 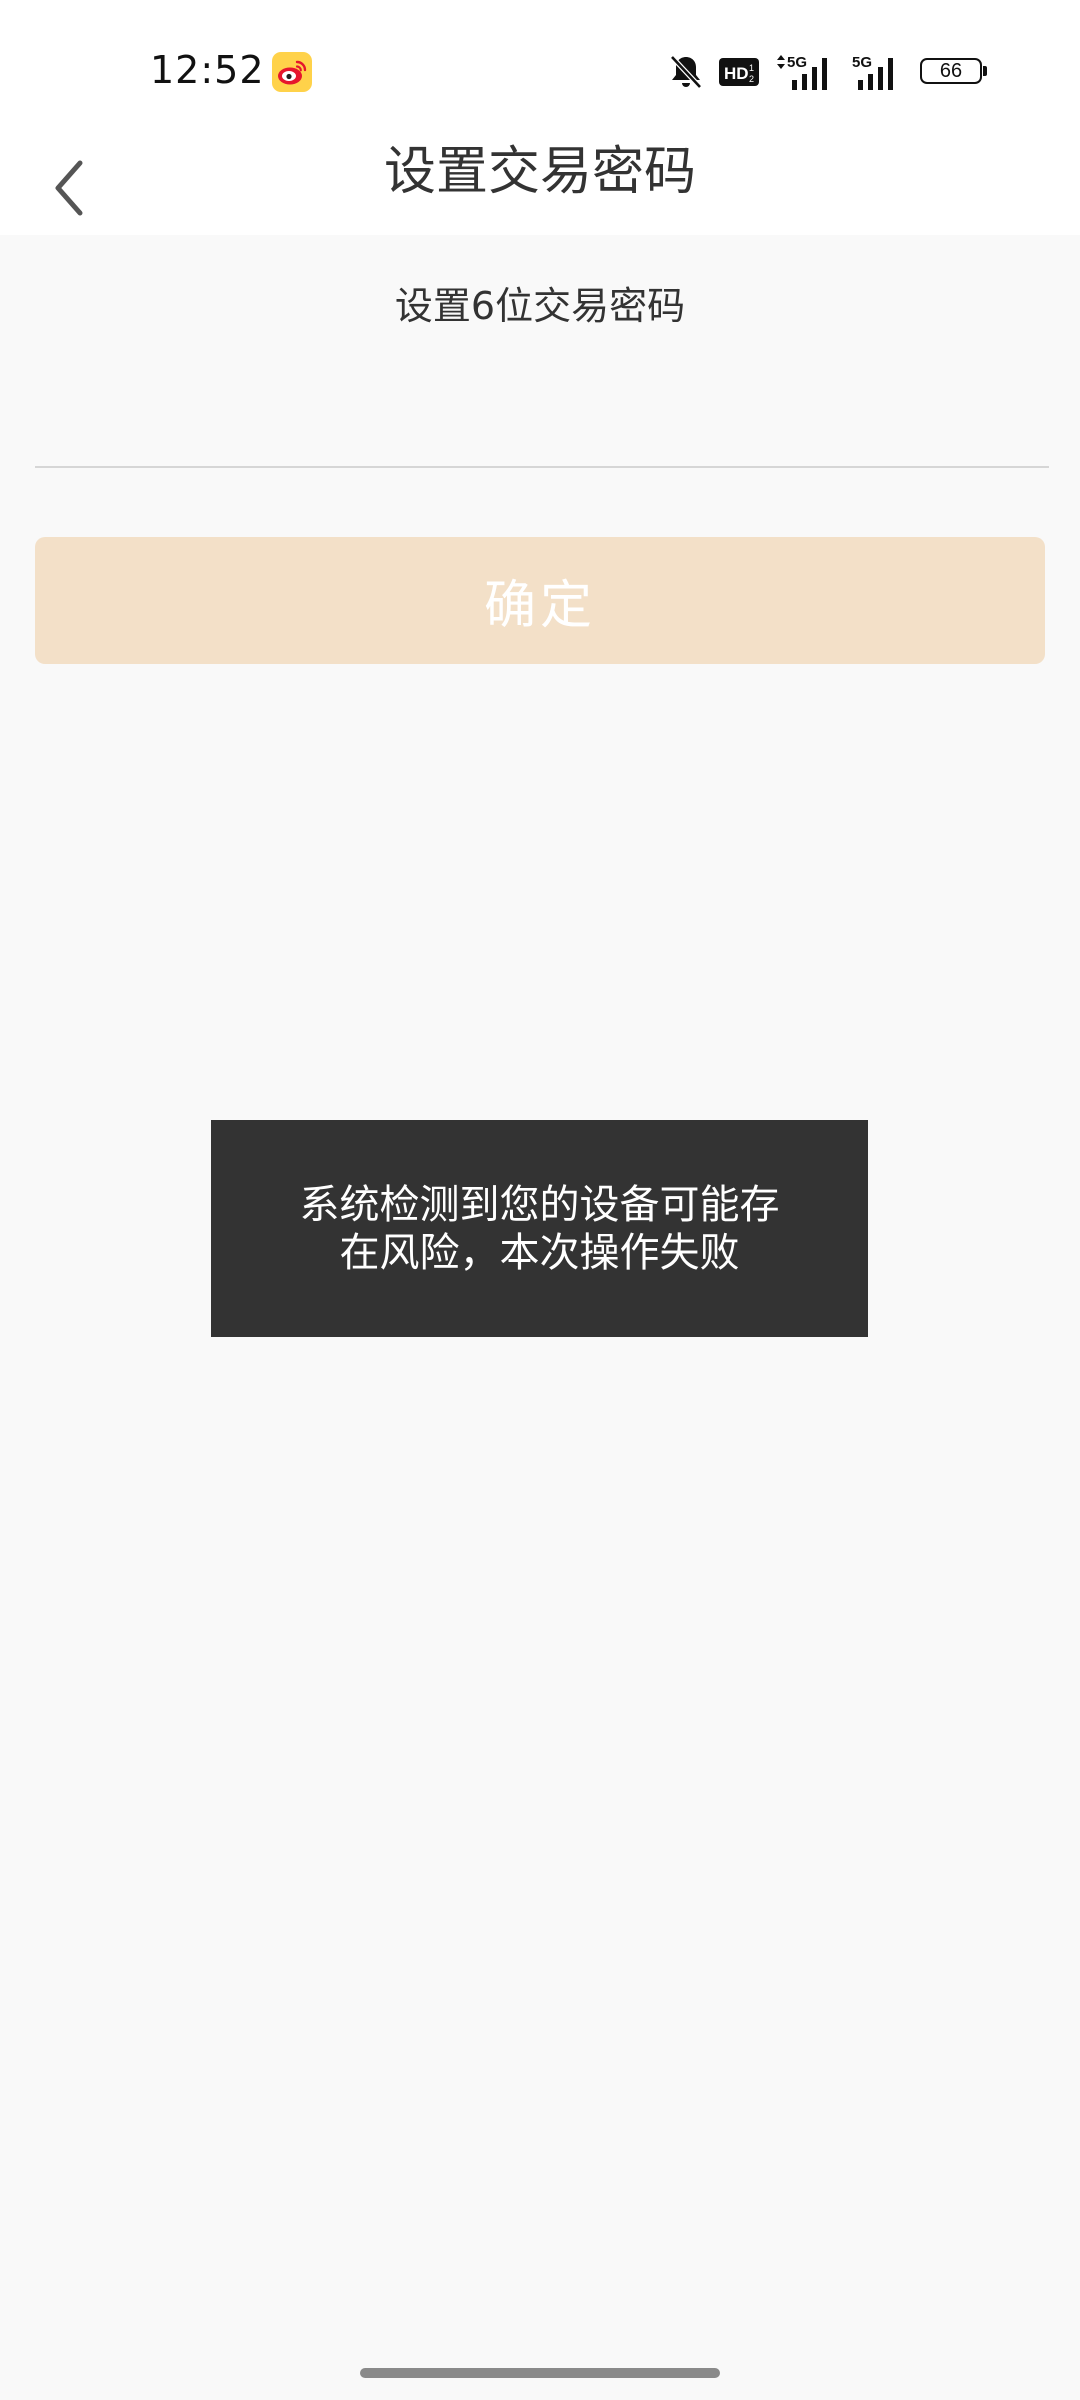 I want to click on page-title: 设置交易密码, so click(x=539, y=172).